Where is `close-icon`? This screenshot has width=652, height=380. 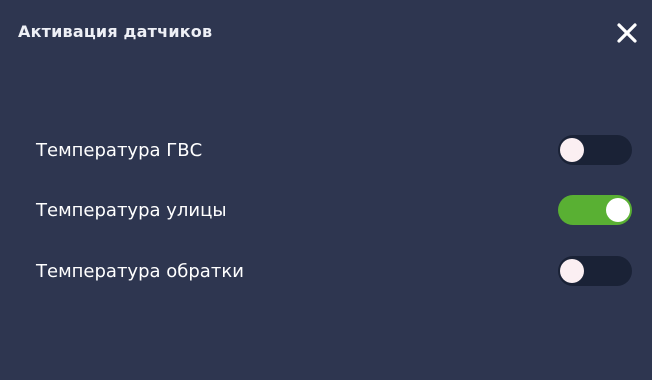
close-icon is located at coordinates (627, 33).